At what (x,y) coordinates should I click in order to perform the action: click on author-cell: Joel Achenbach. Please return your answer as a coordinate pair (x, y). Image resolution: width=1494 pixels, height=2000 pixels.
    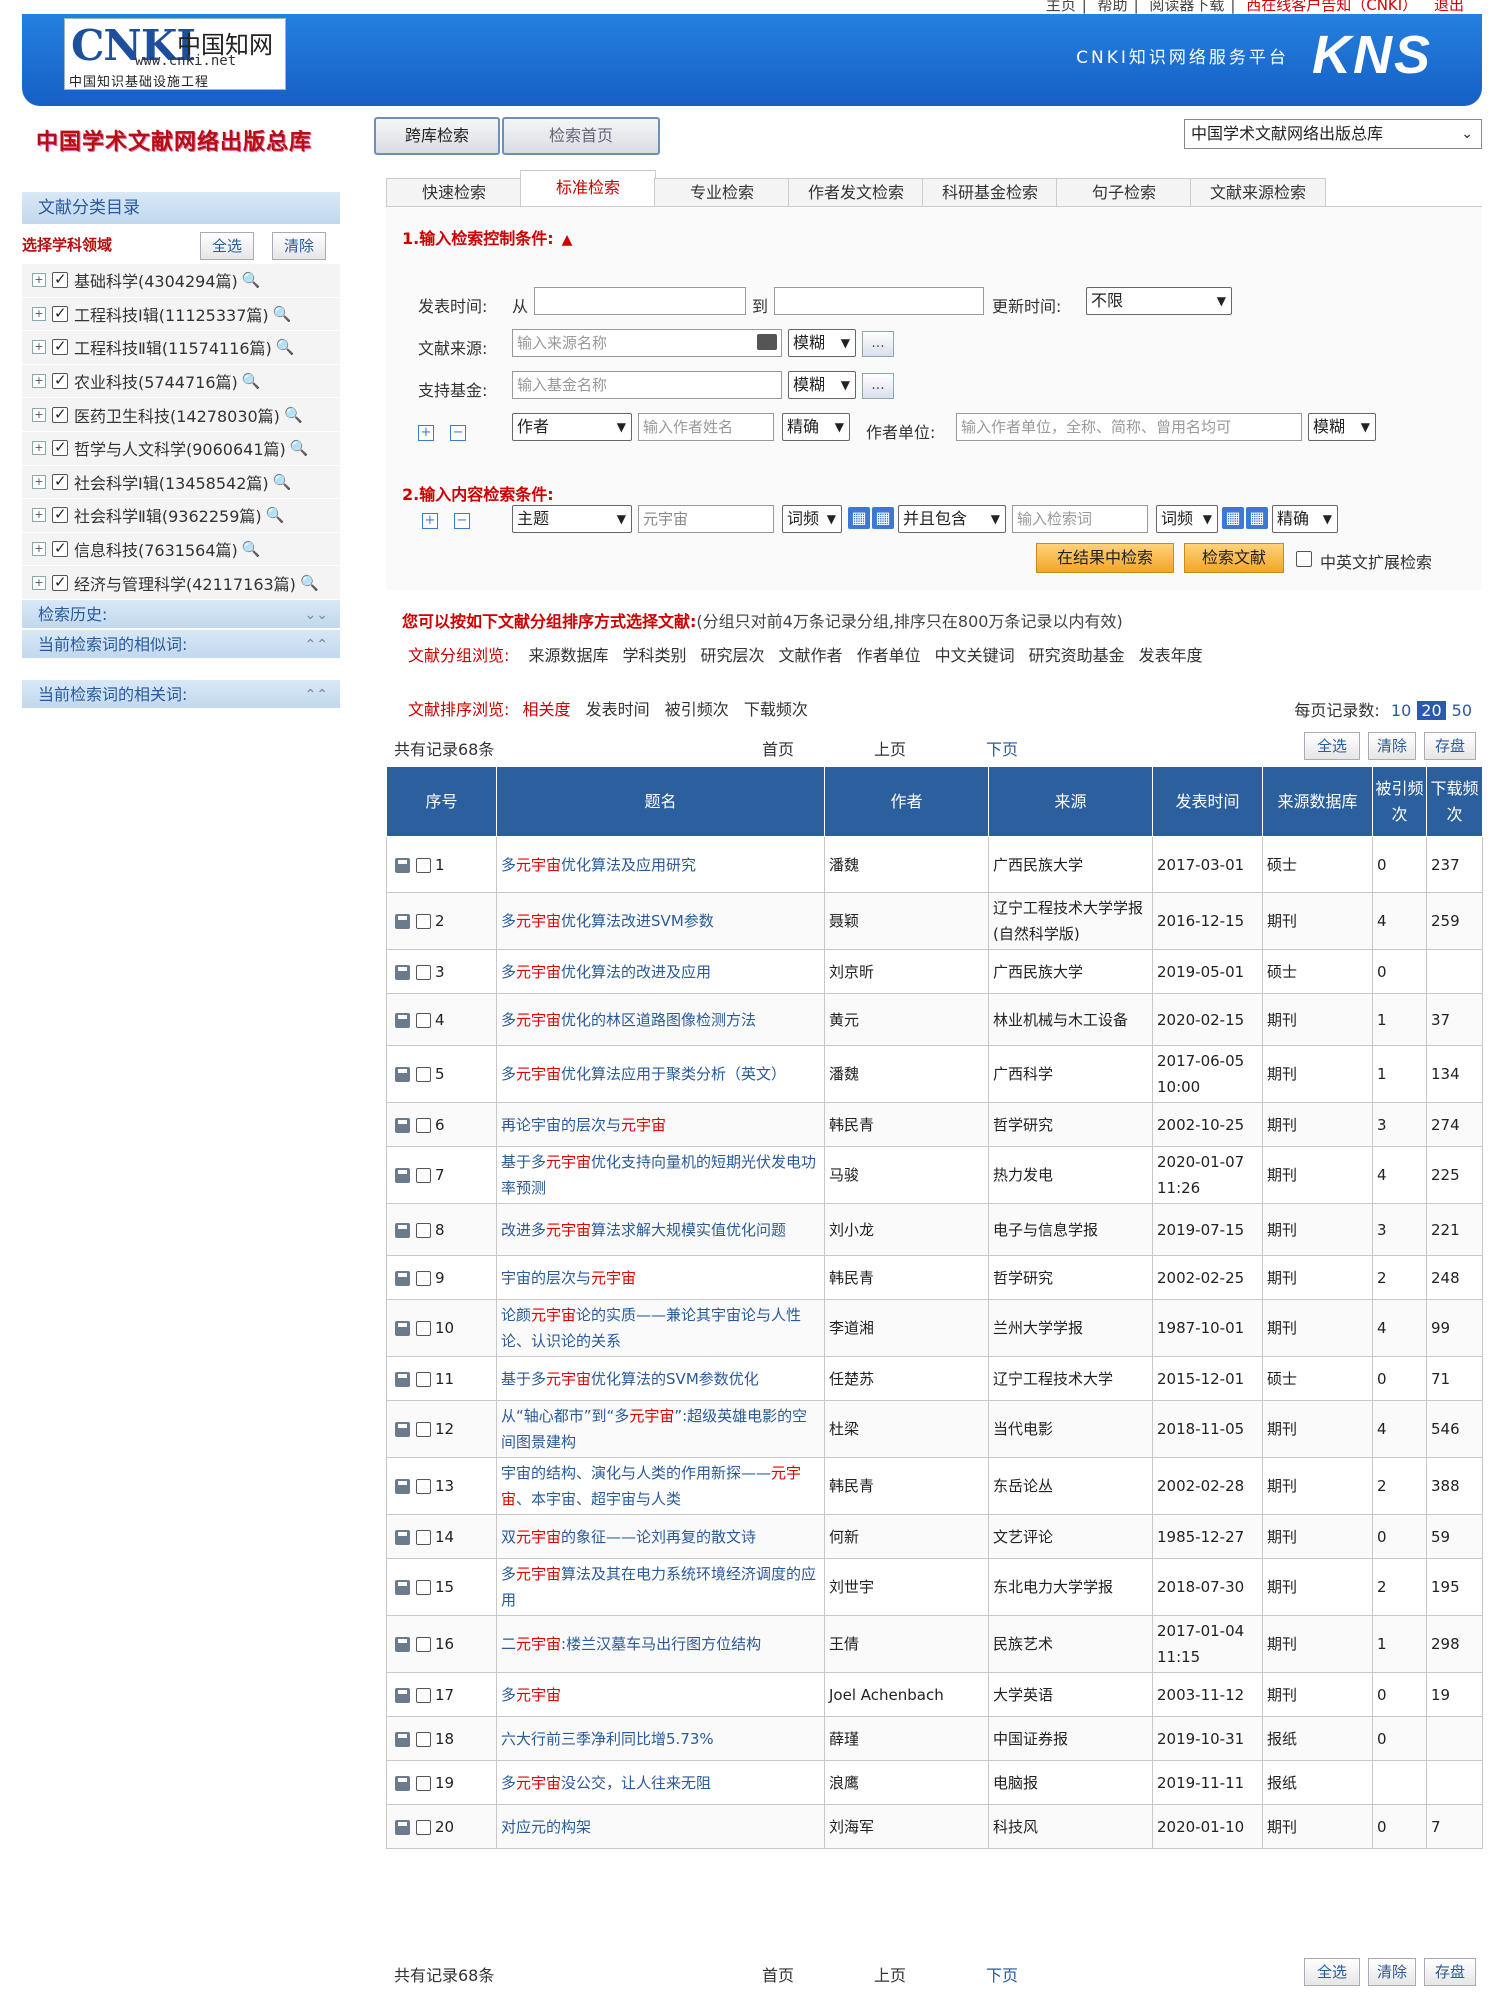
    Looking at the image, I should click on (906, 1694).